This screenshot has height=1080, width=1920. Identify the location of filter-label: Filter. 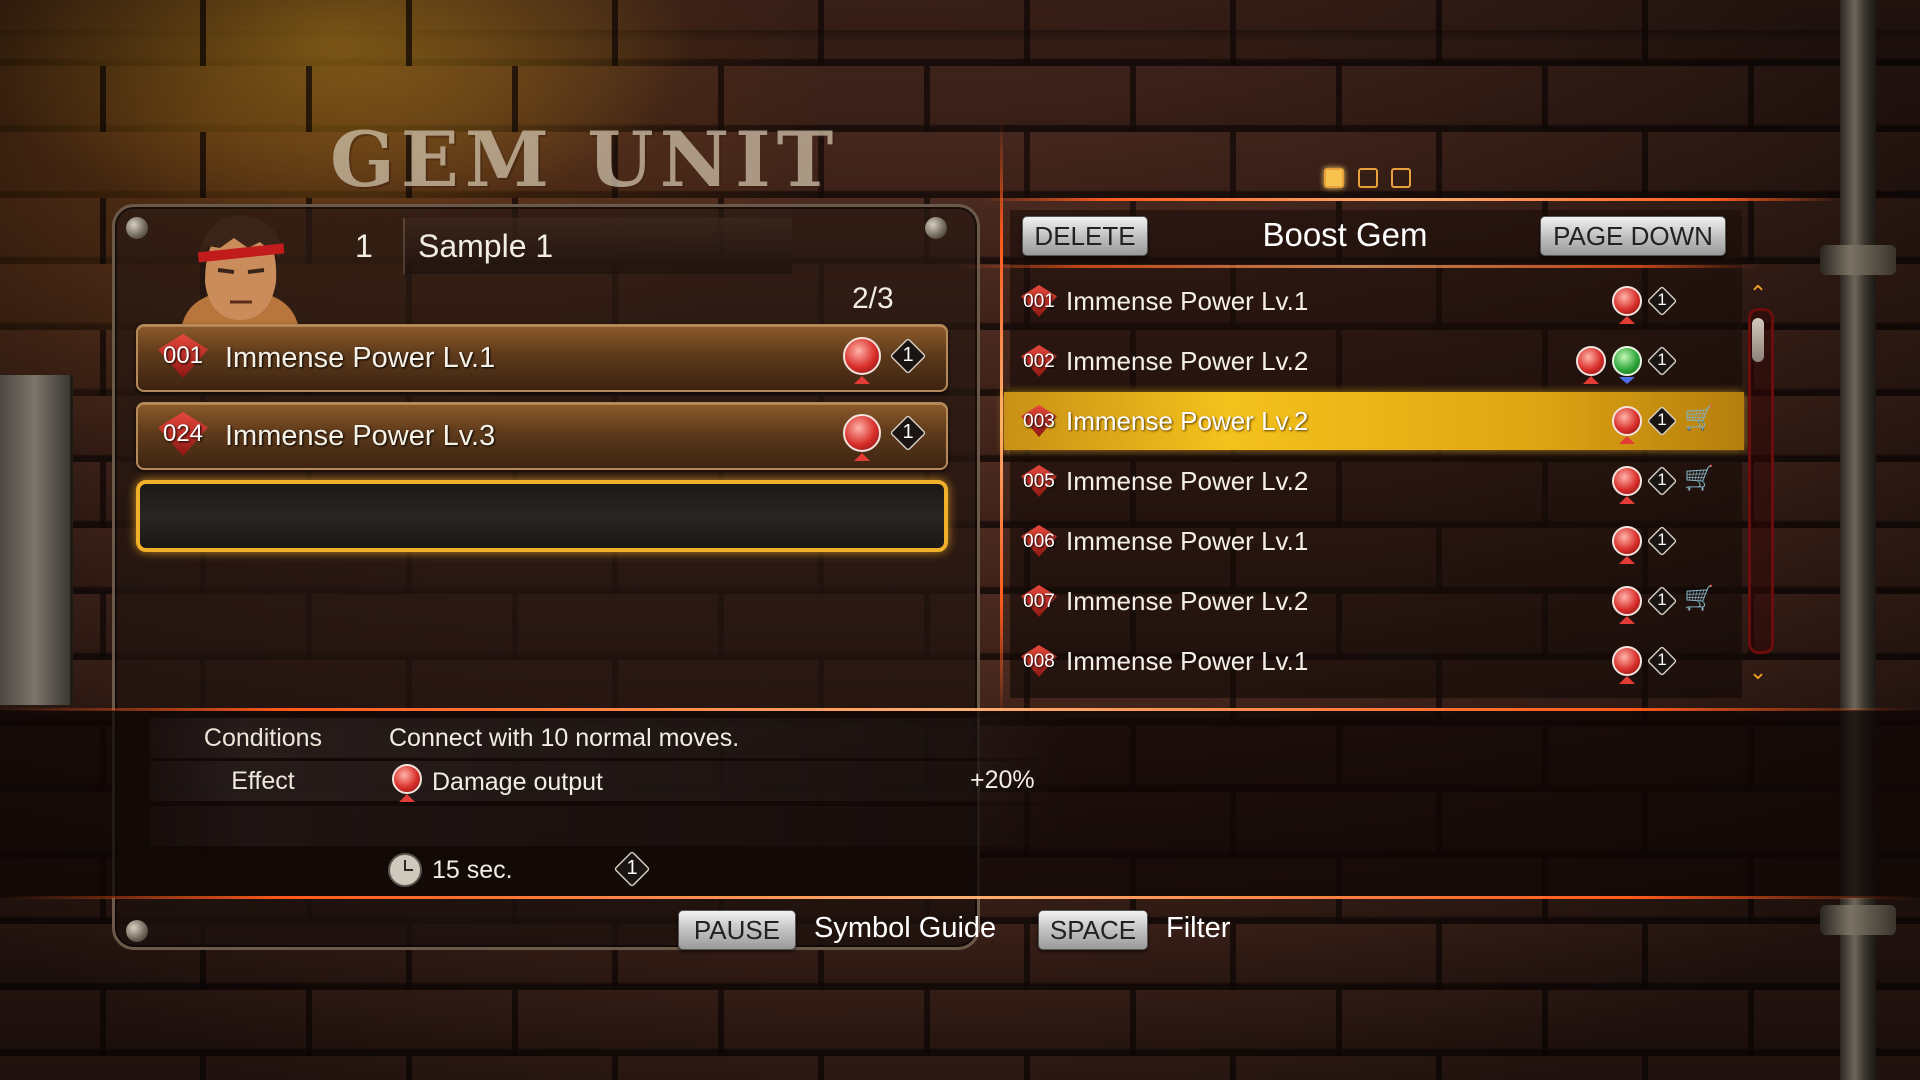
(1198, 928).